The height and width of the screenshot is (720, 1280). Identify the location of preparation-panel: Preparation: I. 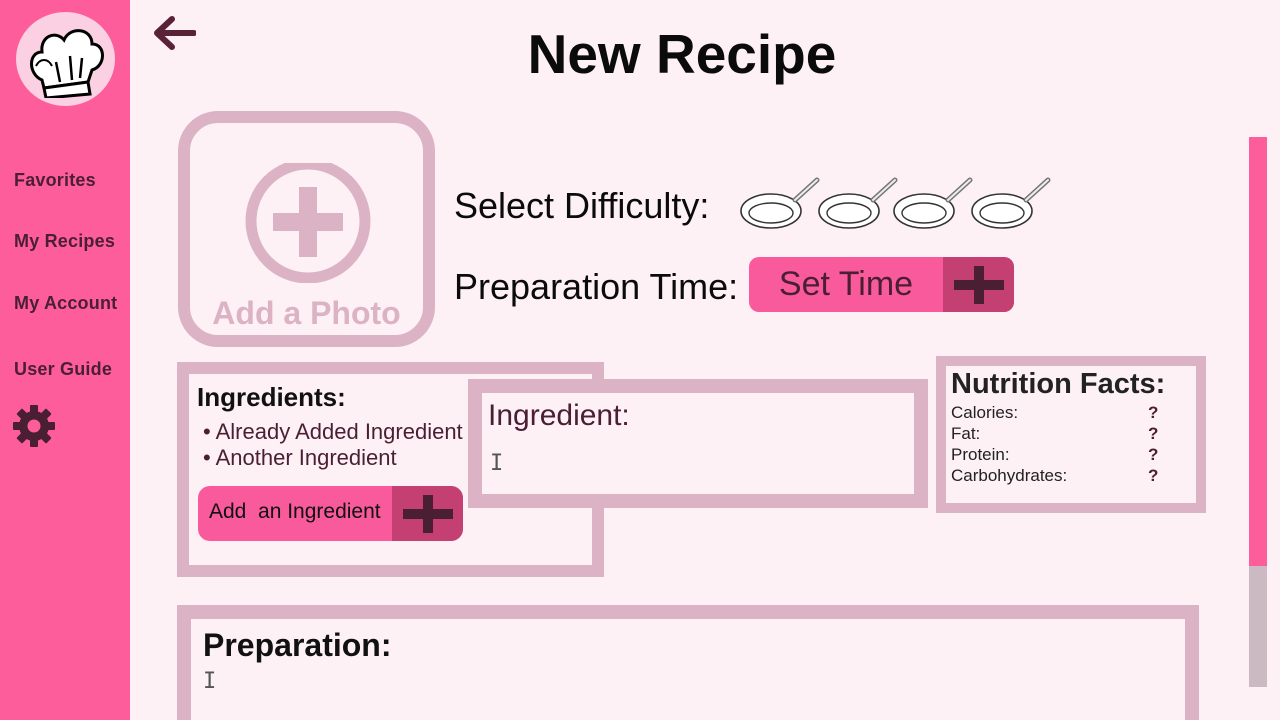
(688, 662).